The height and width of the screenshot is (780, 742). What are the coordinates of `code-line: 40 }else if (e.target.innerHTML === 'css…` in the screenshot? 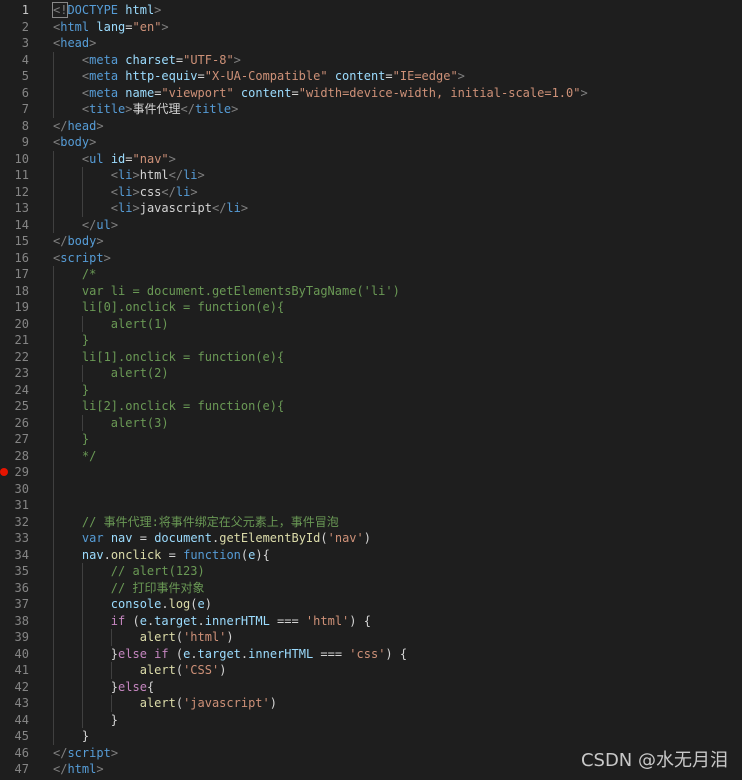 It's located at (371, 654).